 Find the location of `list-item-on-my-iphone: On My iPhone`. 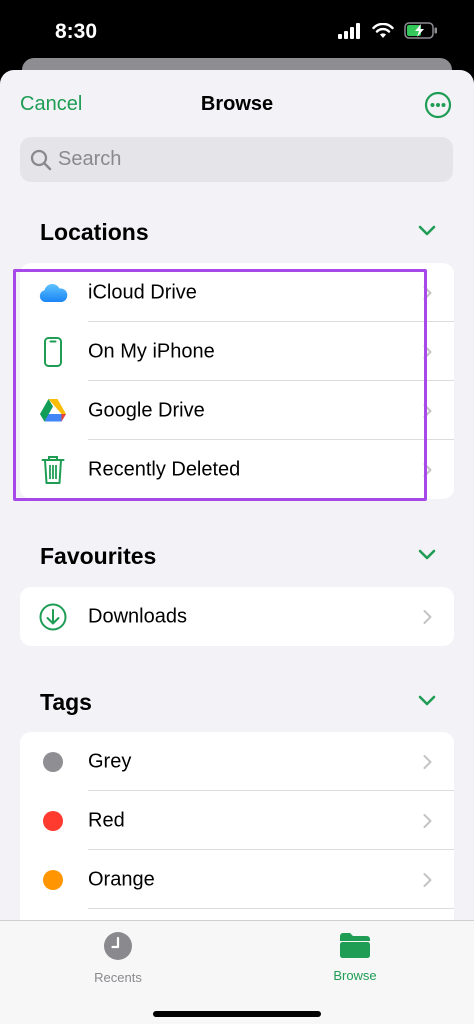

list-item-on-my-iphone: On My iPhone is located at coordinates (237, 351).